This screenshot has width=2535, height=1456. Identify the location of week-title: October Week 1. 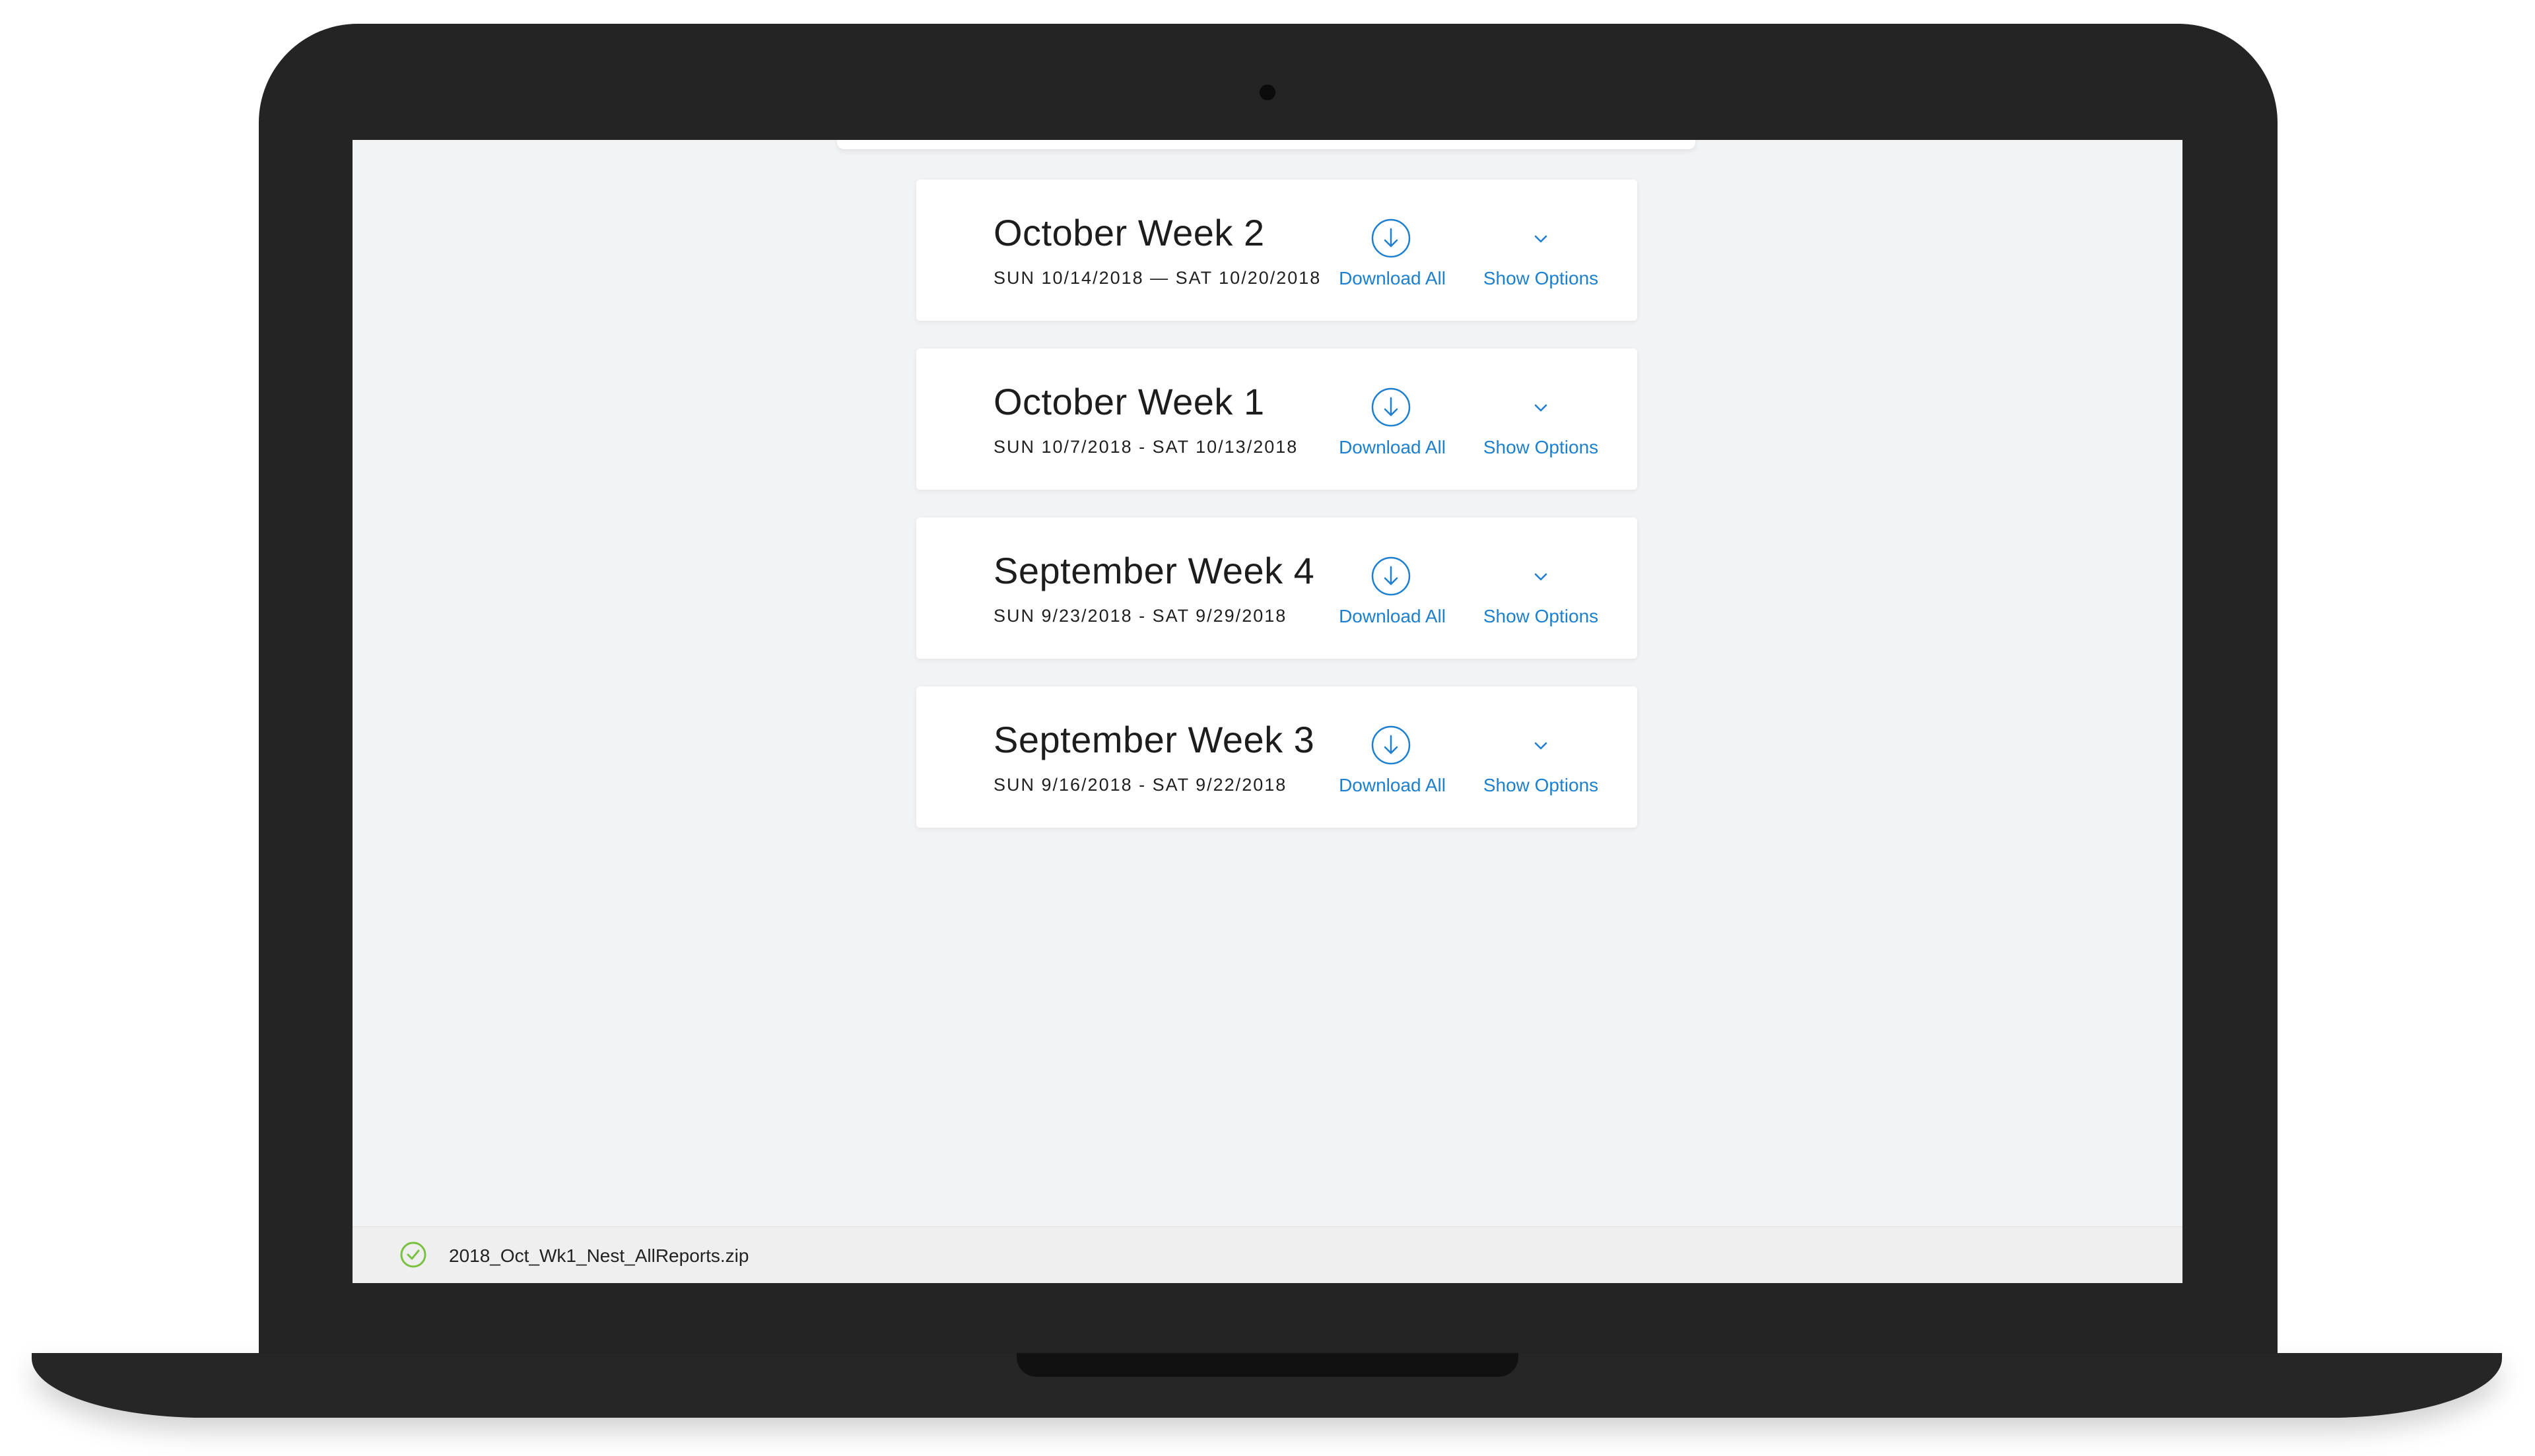
(1129, 401).